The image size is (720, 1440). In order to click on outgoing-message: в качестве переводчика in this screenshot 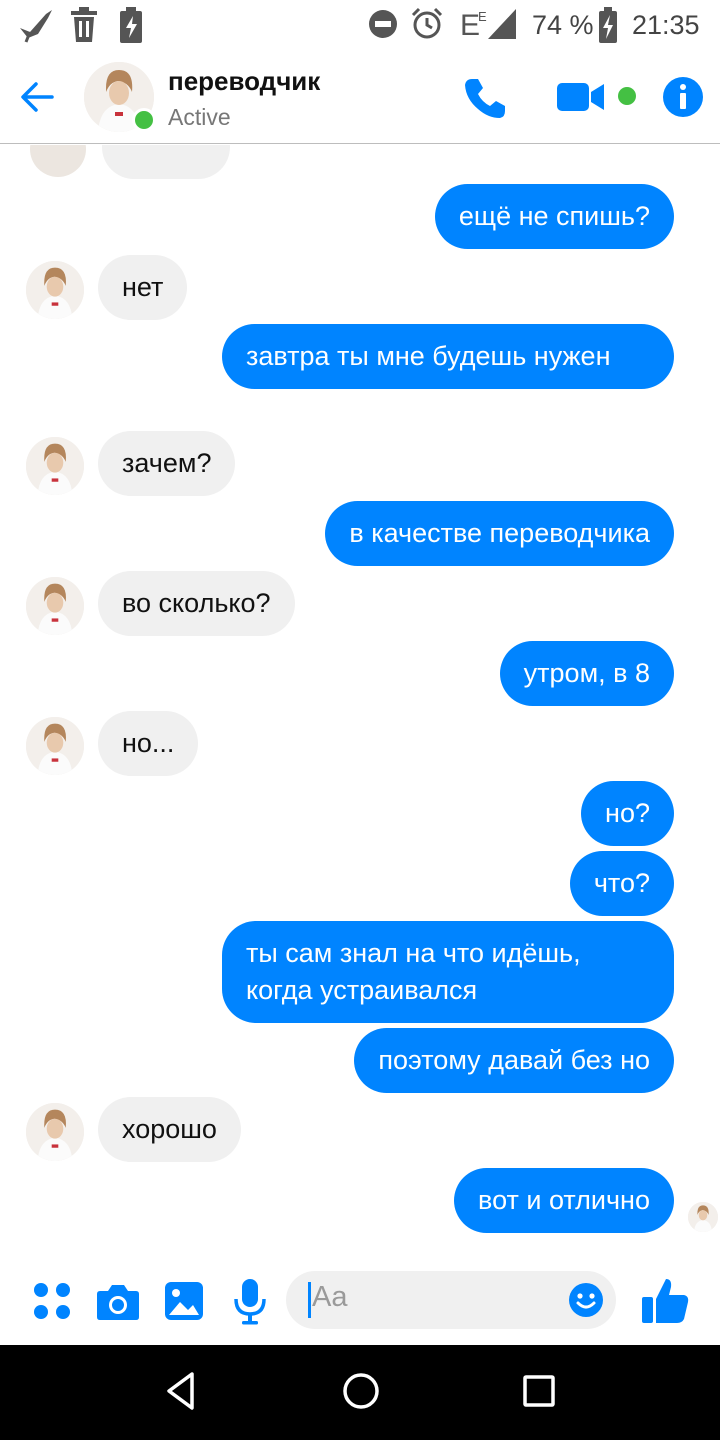, I will do `click(499, 533)`.